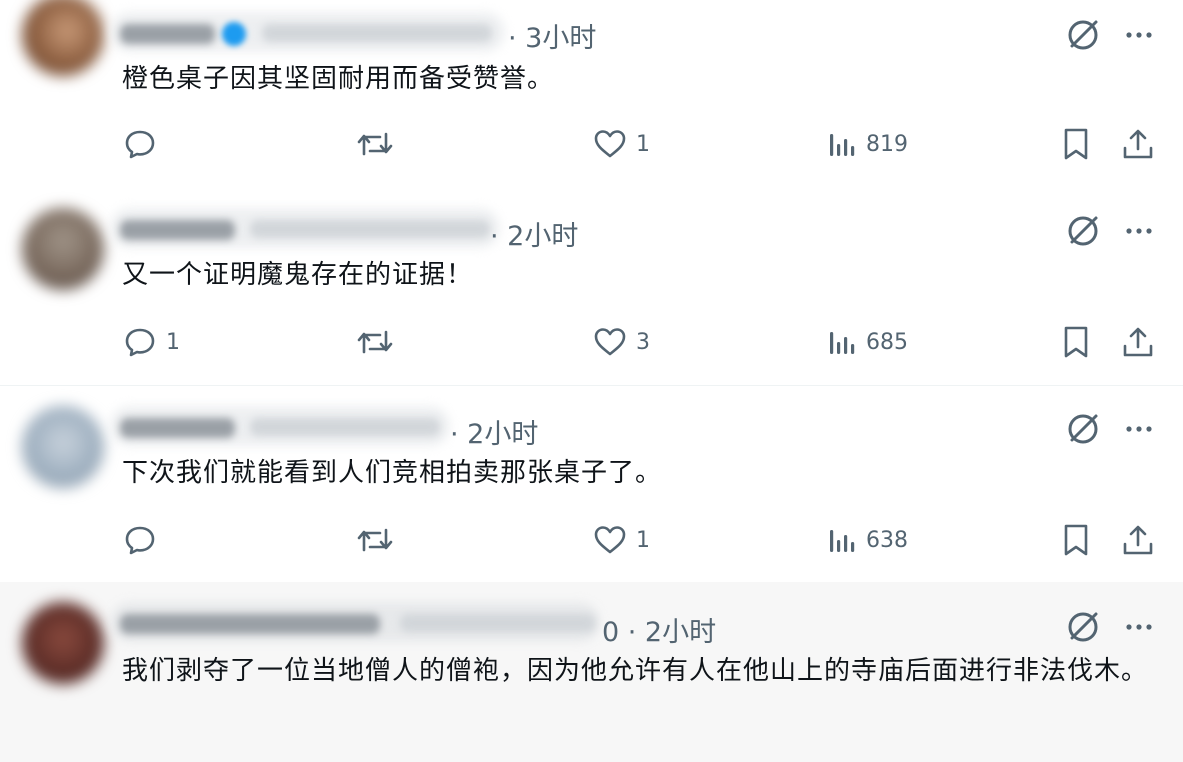 The height and width of the screenshot is (762, 1183). What do you see at coordinates (643, 342) in the screenshot?
I see `like-count: 3` at bounding box center [643, 342].